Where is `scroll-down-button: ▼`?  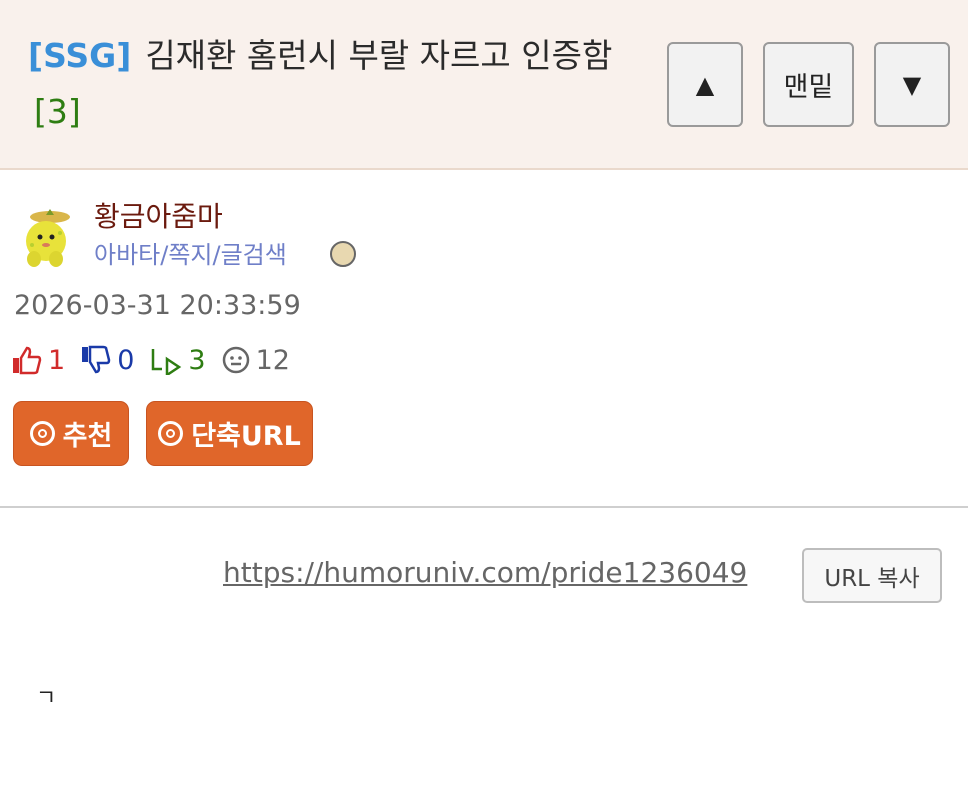
scroll-down-button: ▼ is located at coordinates (912, 84).